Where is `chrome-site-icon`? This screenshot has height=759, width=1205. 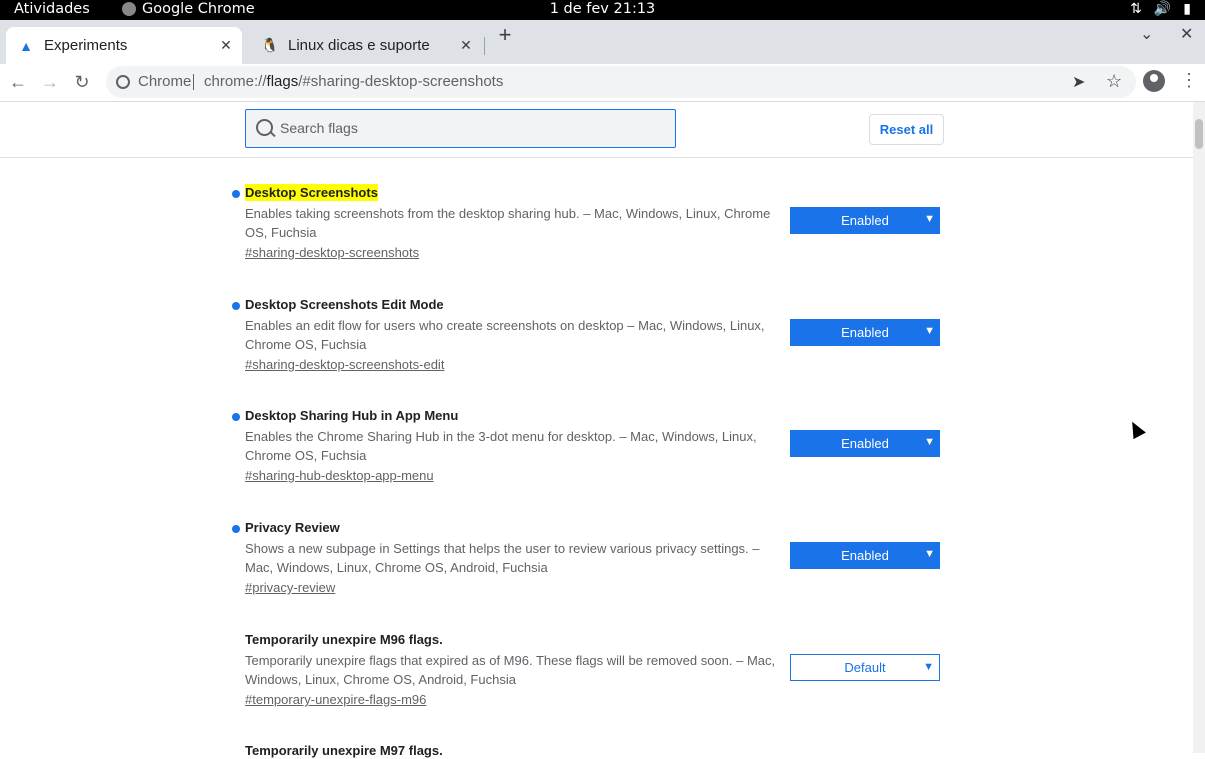 chrome-site-icon is located at coordinates (123, 82).